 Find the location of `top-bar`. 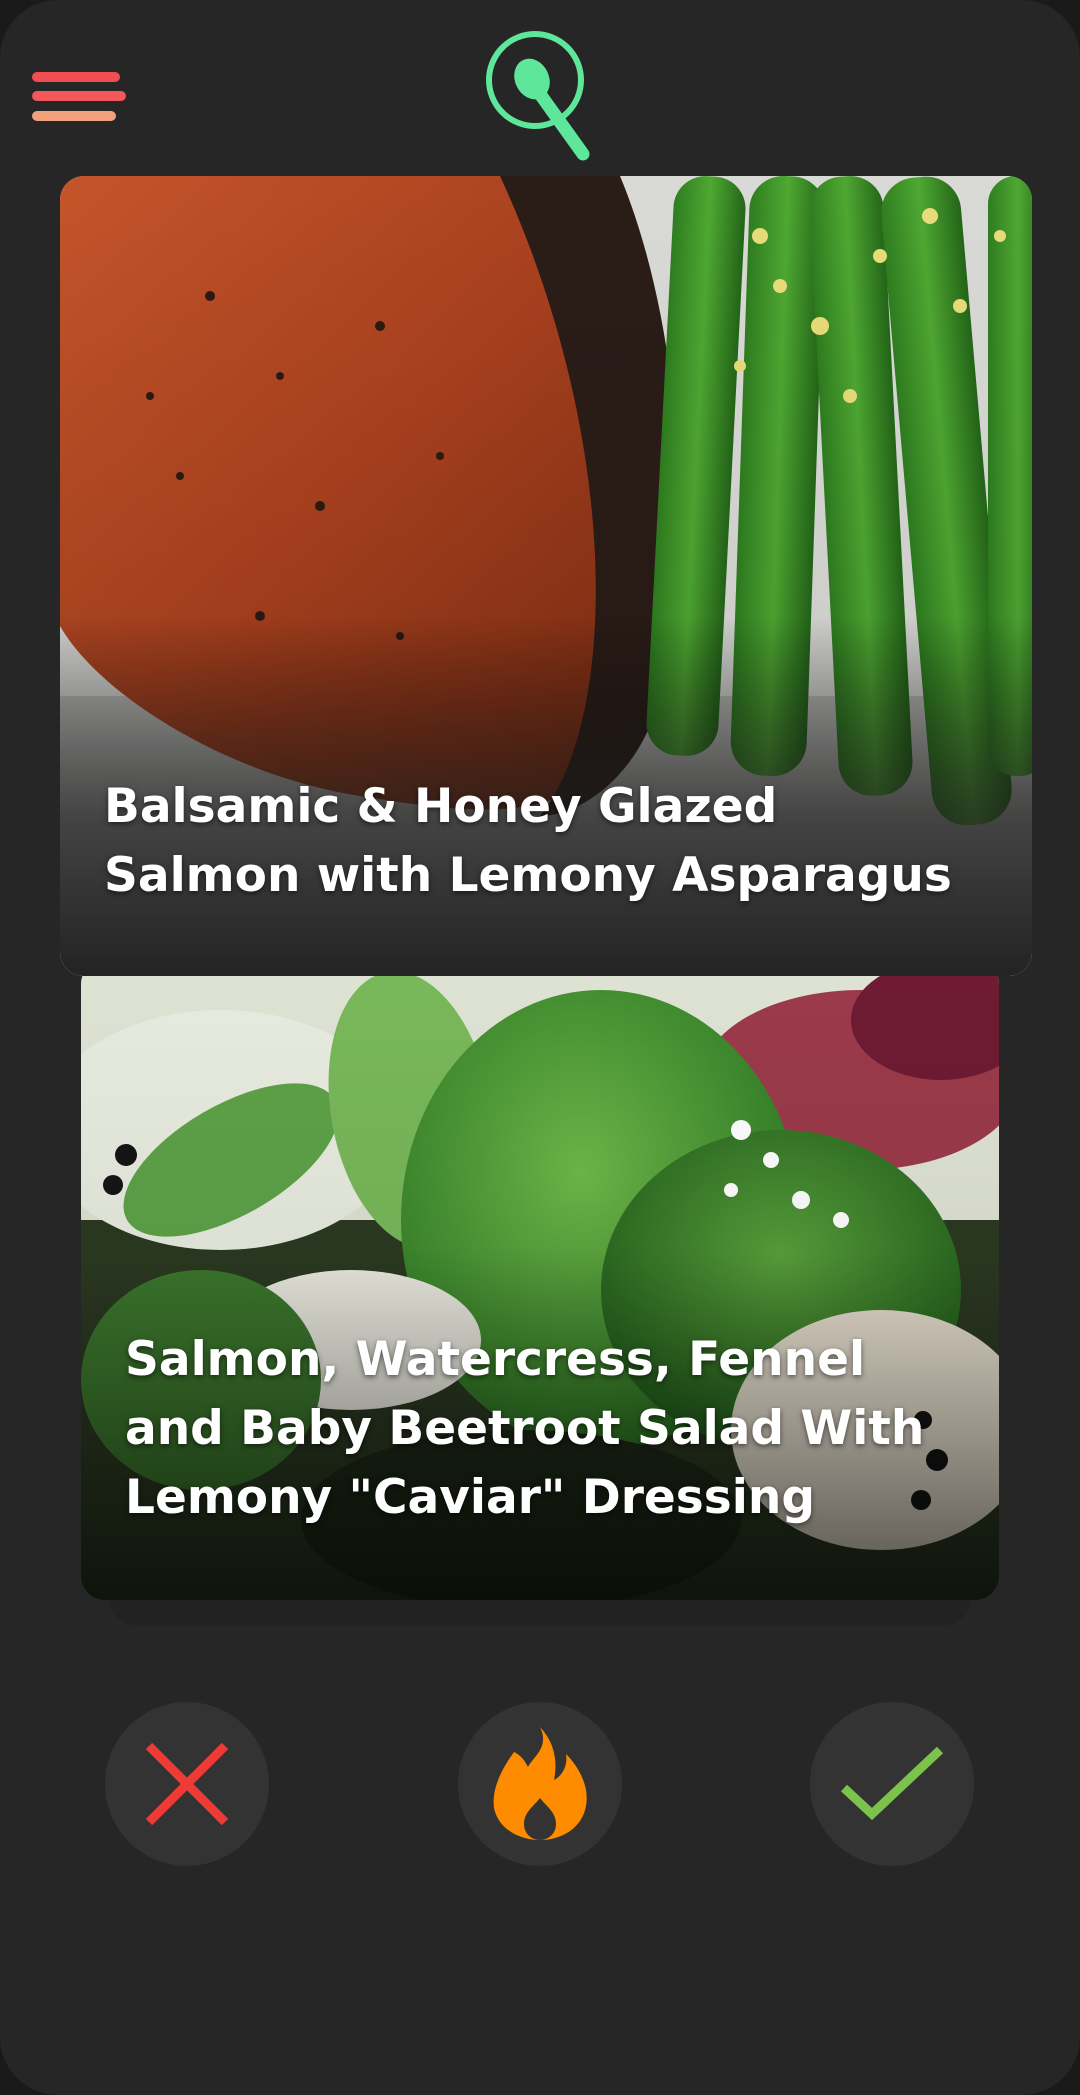

top-bar is located at coordinates (540, 87).